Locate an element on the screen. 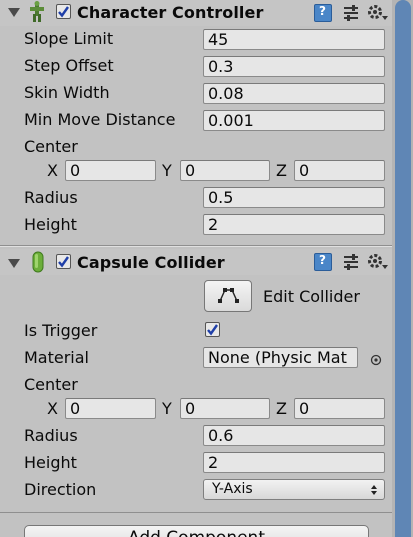 The width and height of the screenshot is (413, 537). capsule-height-label: Height is located at coordinates (50, 462).